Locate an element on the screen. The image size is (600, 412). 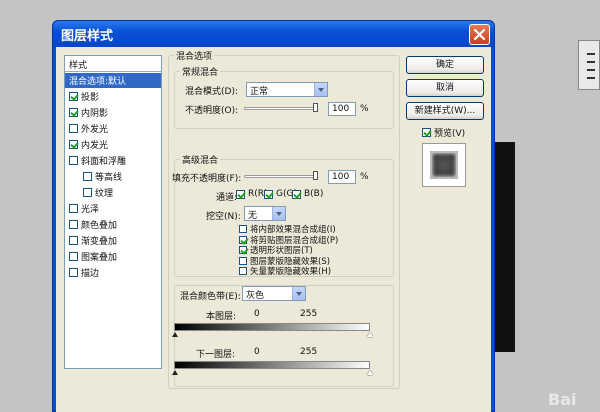
opacity-input: 100 is located at coordinates (342, 109).